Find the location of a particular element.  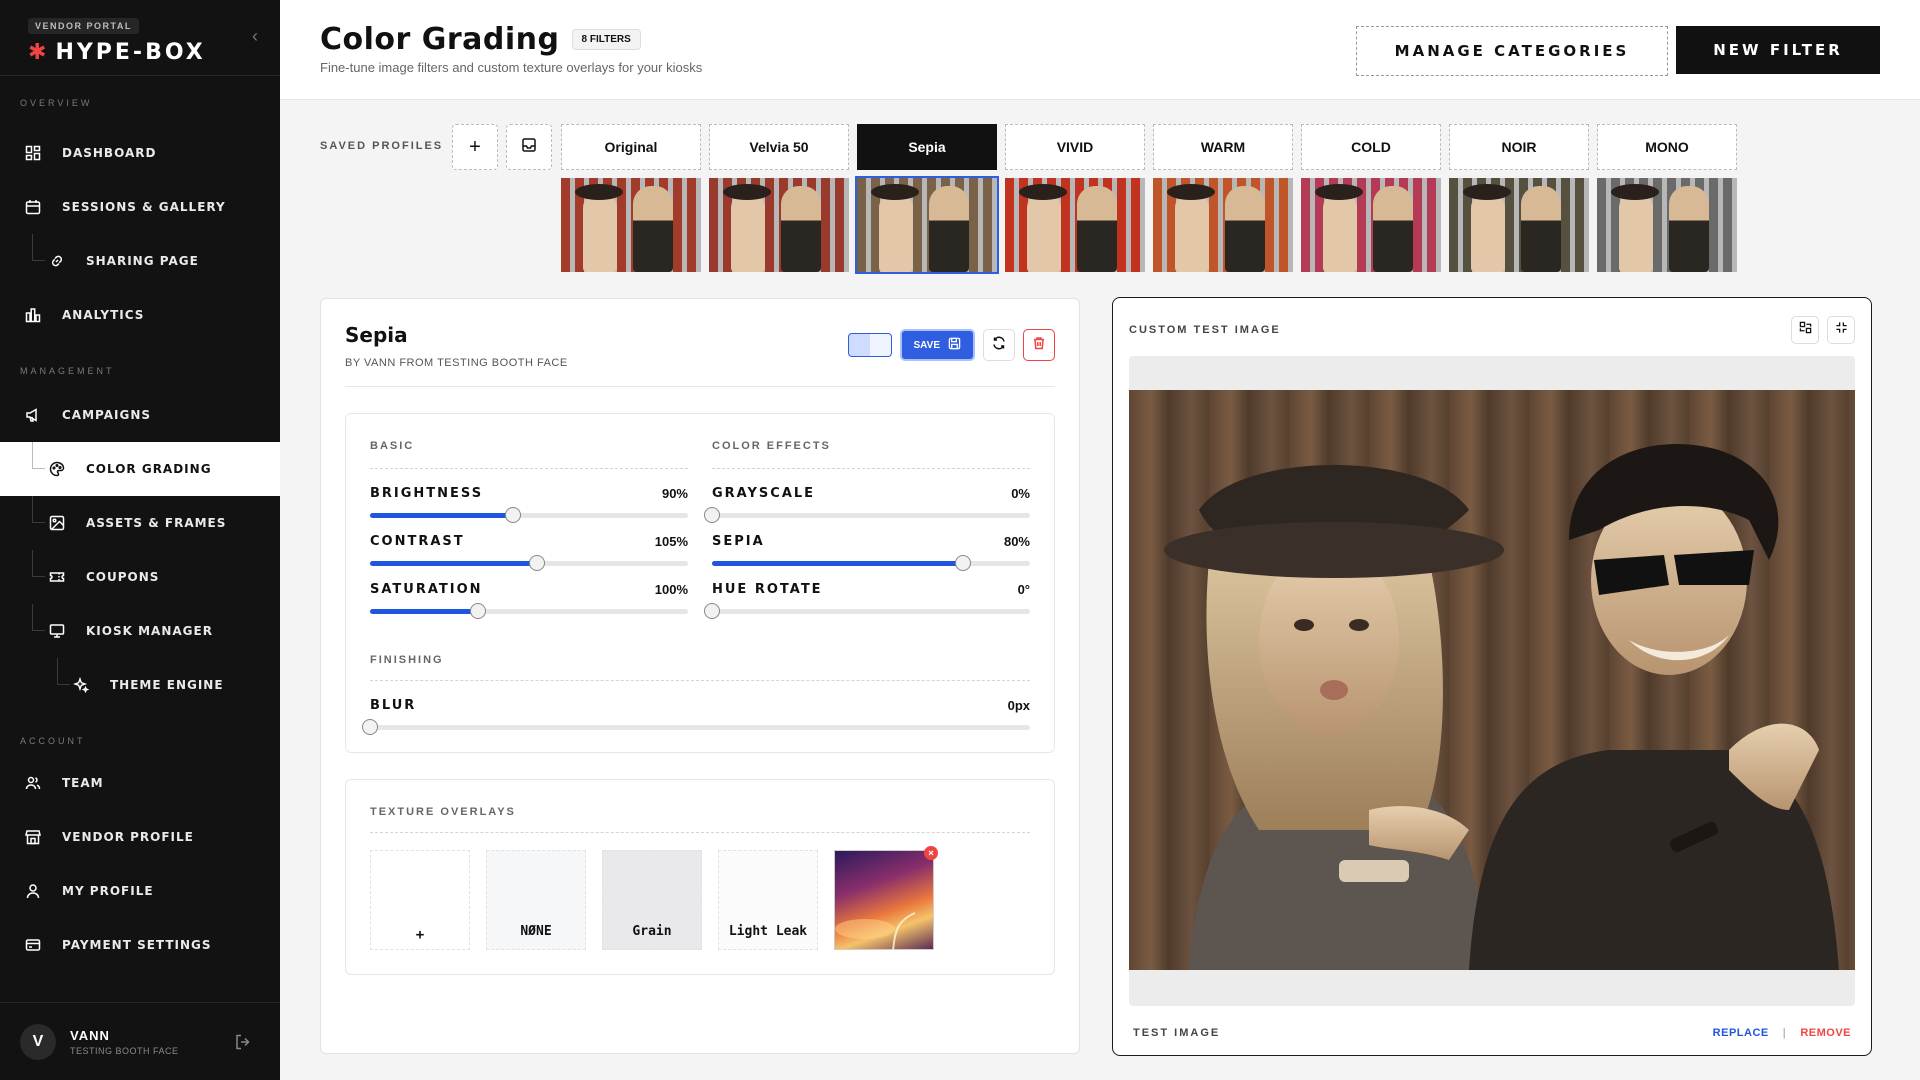

remove-image-link: REMOVE is located at coordinates (1825, 1033).